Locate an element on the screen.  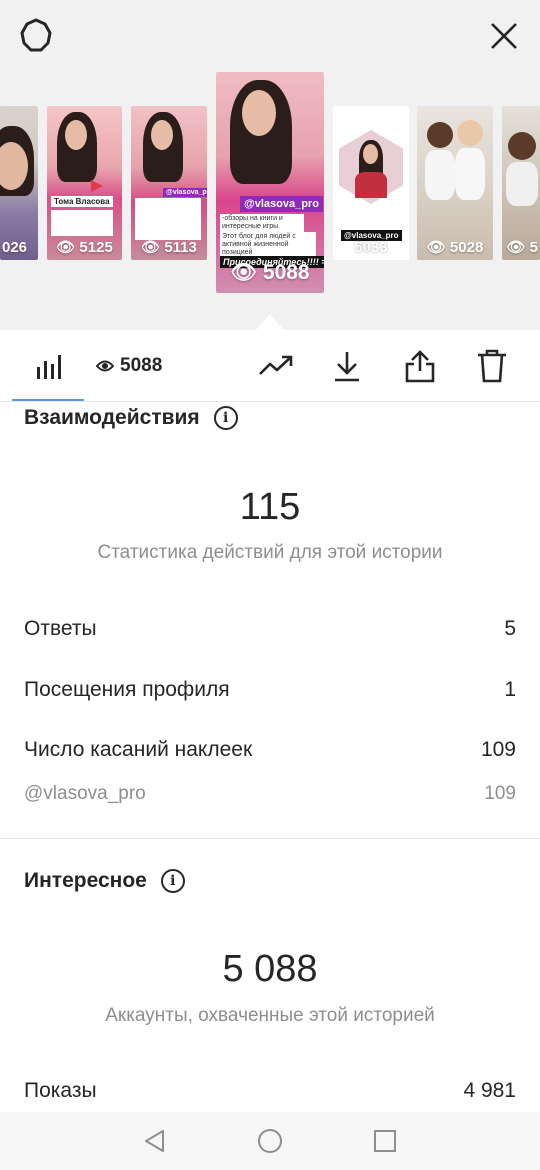
system-navigation-bar is located at coordinates (270, 1141).